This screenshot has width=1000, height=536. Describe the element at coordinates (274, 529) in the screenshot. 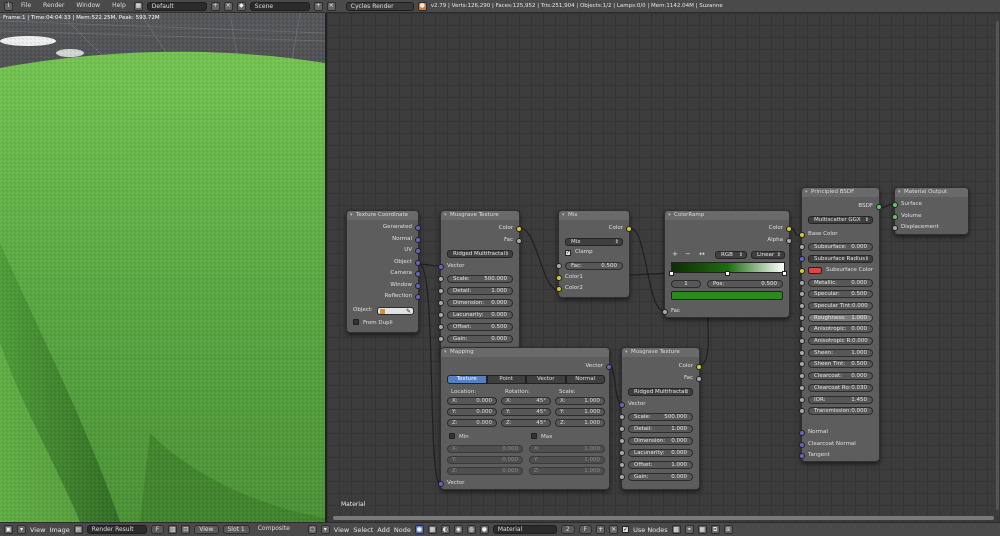

I see `render-layer-select: Composite` at that location.